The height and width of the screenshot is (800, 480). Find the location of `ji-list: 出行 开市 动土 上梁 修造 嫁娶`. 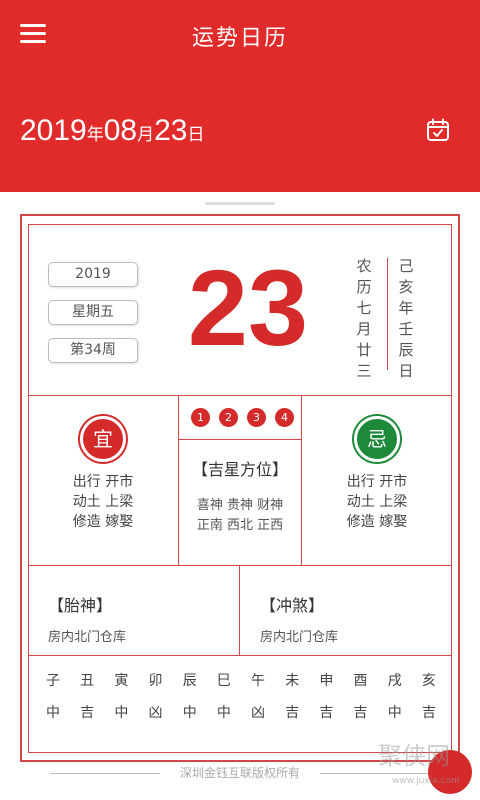

ji-list: 出行 开市 动土 上梁 修造 嫁娶 is located at coordinates (377, 502).